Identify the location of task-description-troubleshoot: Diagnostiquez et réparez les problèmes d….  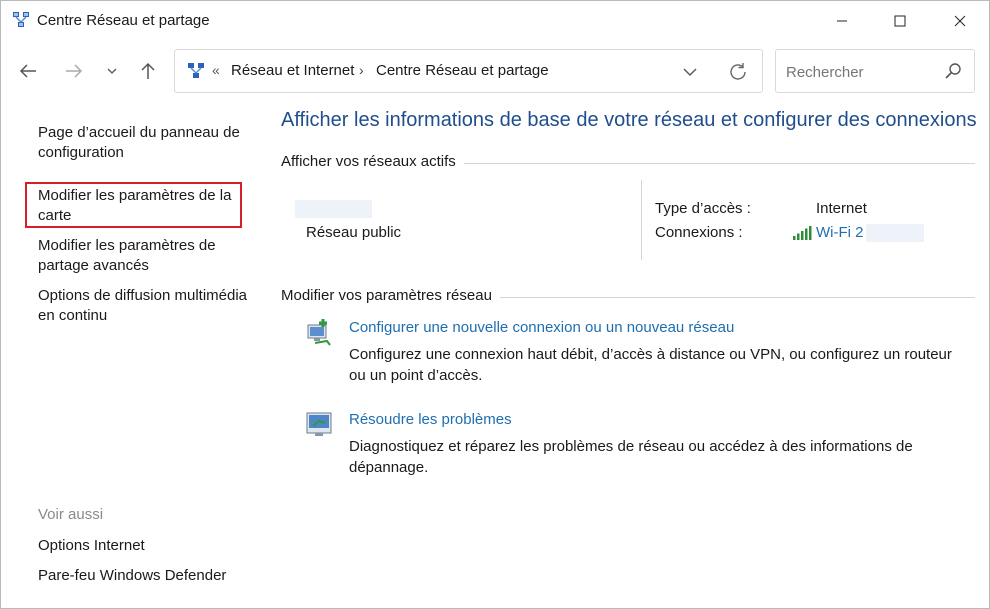
(631, 457).